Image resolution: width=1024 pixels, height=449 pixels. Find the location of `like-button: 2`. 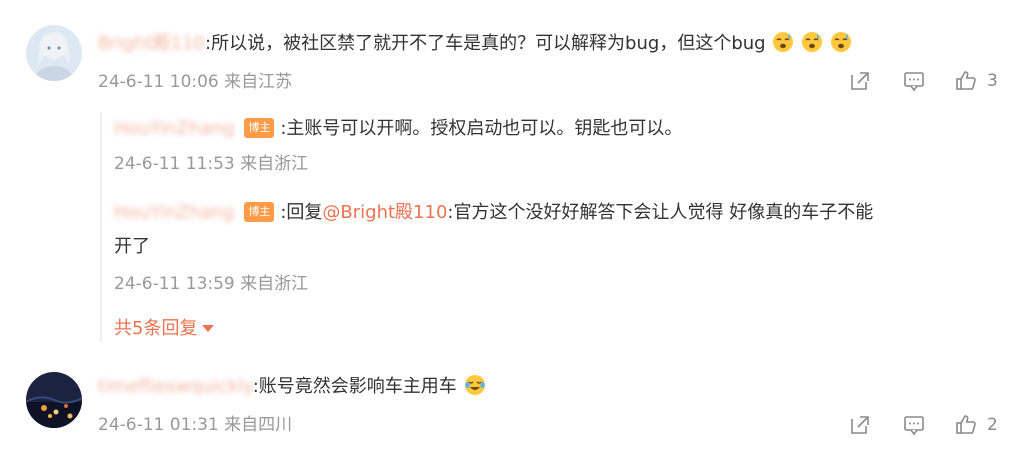

like-button: 2 is located at coordinates (976, 425).